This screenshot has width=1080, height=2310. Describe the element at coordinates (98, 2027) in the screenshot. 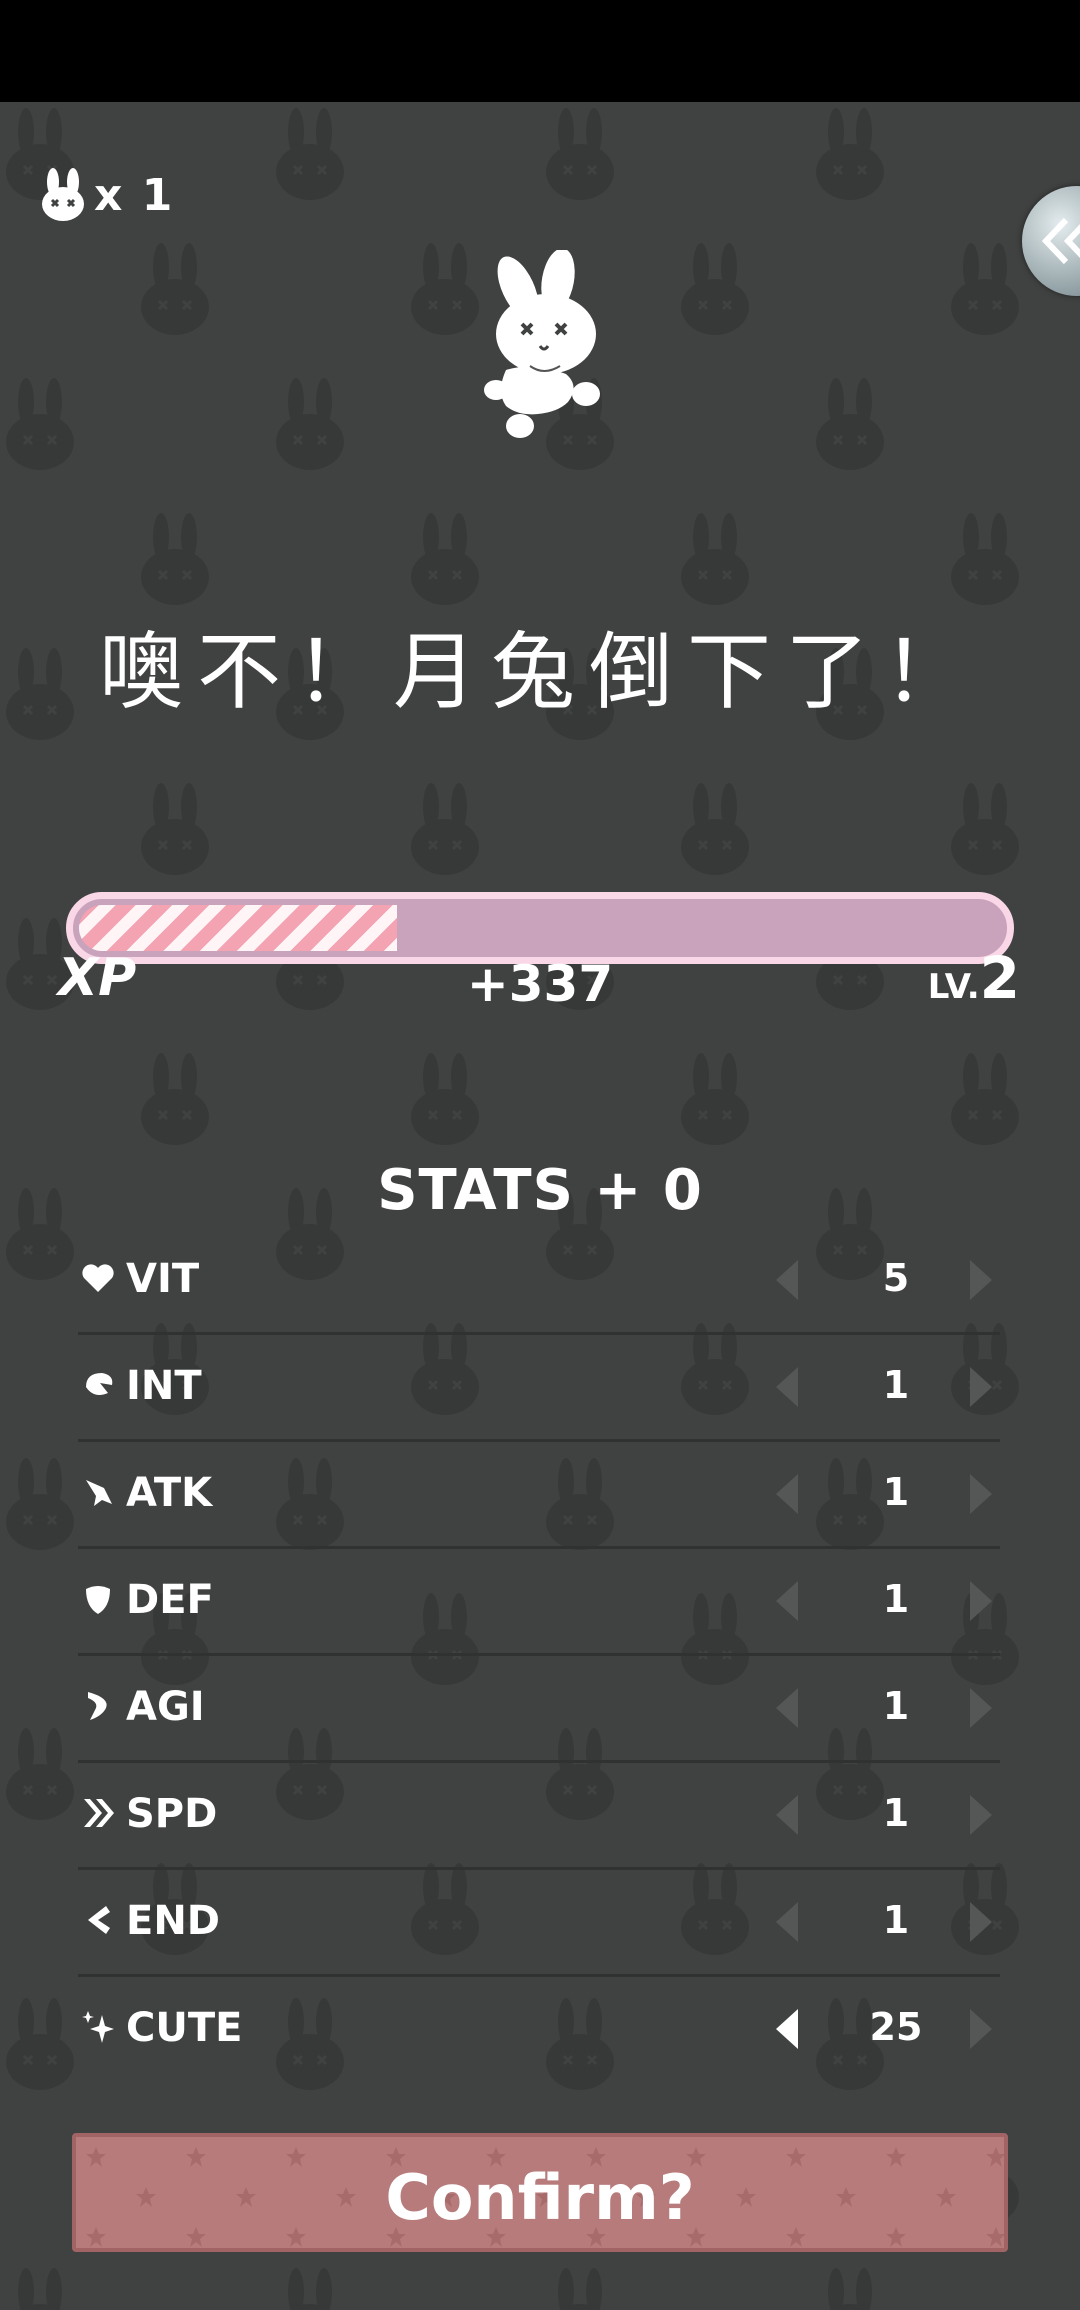

I see `sparkle-icon` at that location.